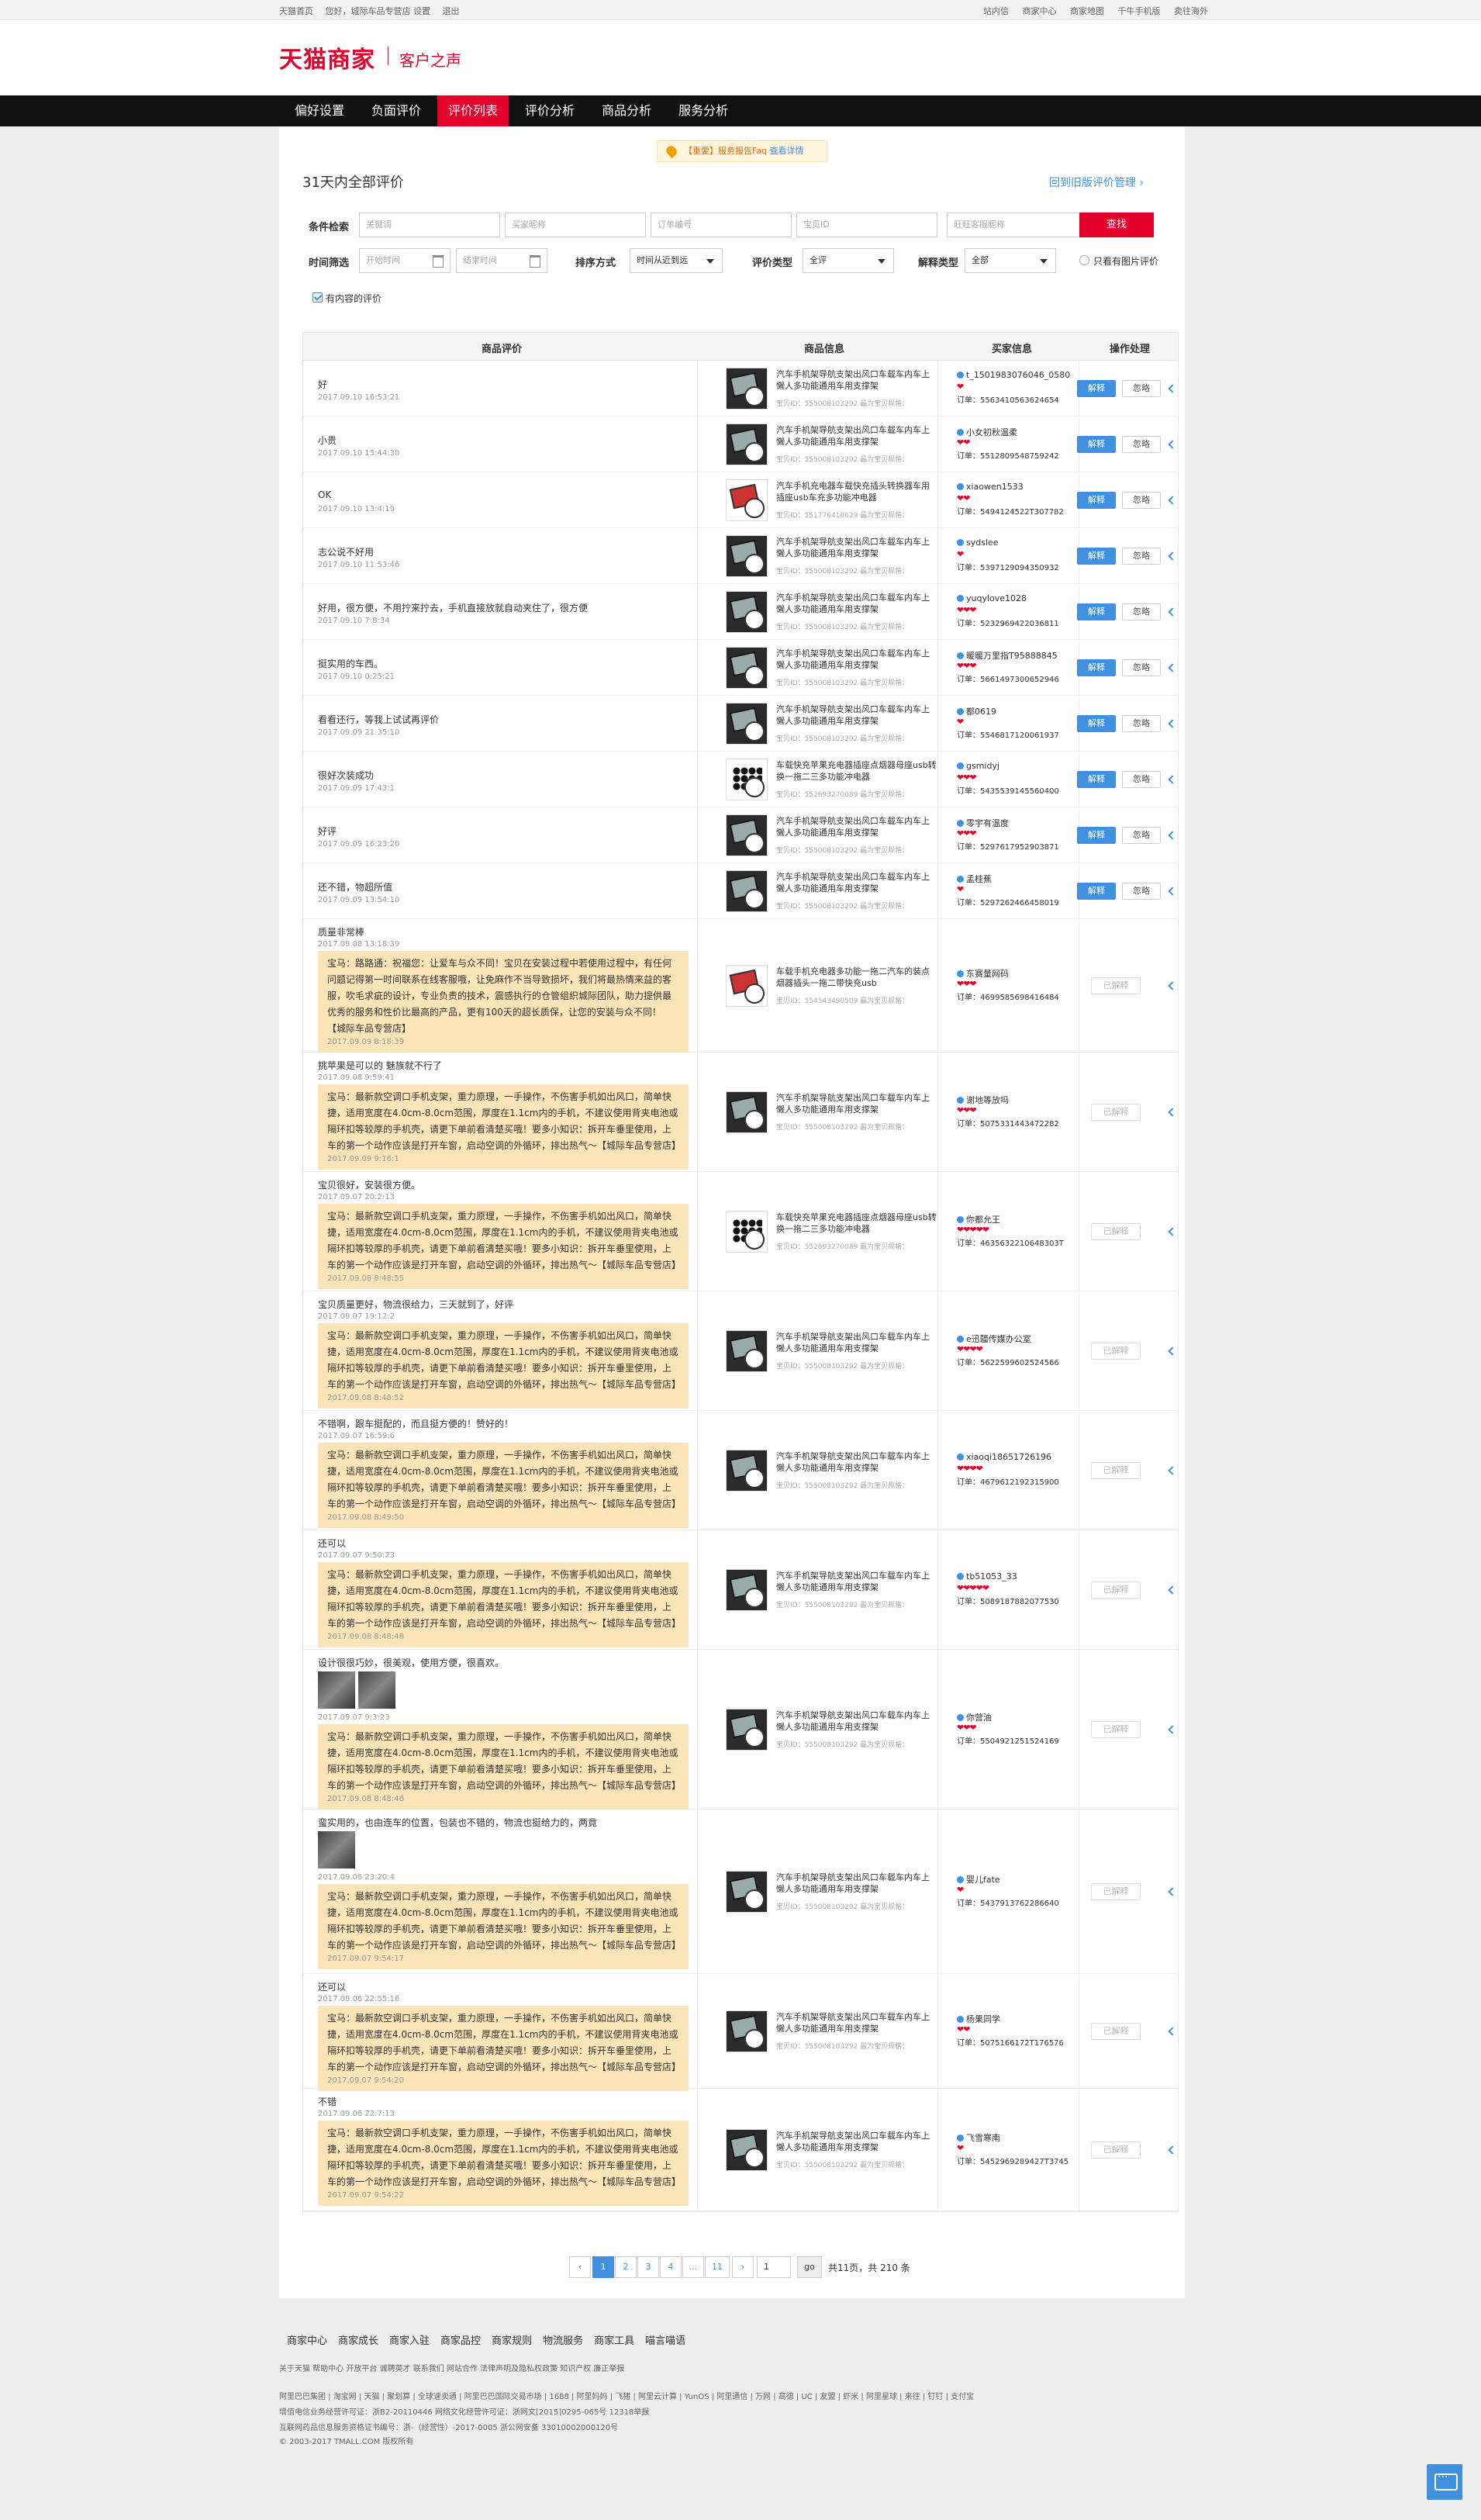 This screenshot has height=2520, width=1481. Describe the element at coordinates (296, 11) in the screenshot. I see `tmall-home-link: 天猫首页` at that location.